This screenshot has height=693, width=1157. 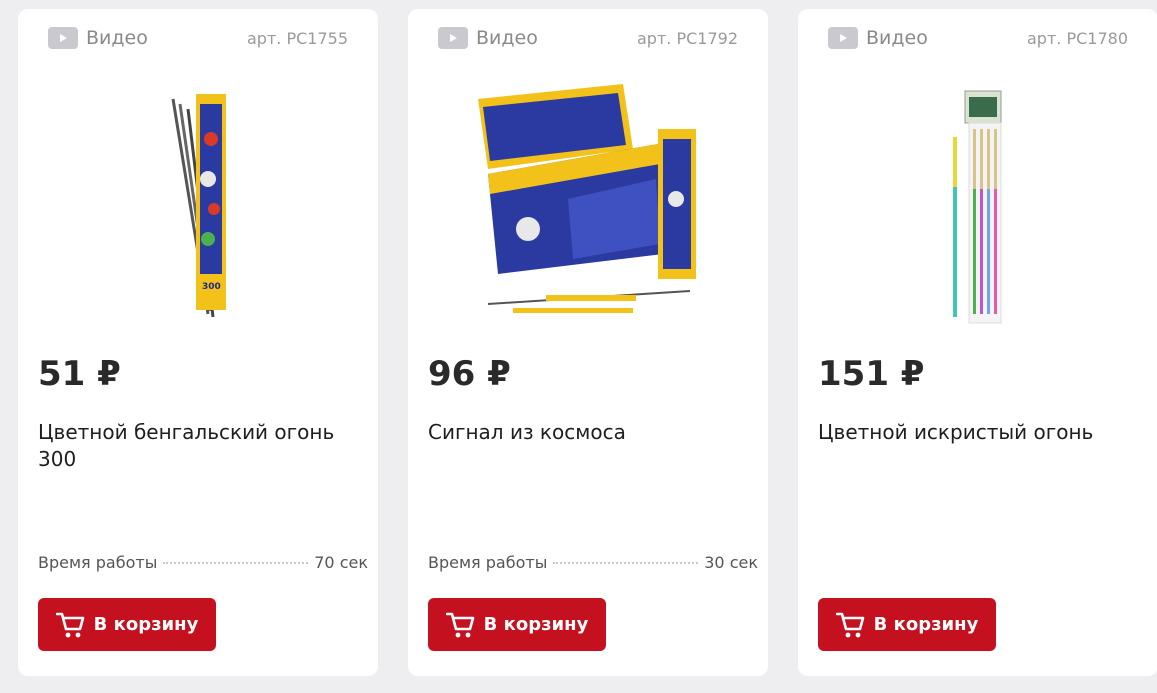 What do you see at coordinates (198, 446) in the screenshot?
I see `product-title: Цветной бенгальский огонь 300` at bounding box center [198, 446].